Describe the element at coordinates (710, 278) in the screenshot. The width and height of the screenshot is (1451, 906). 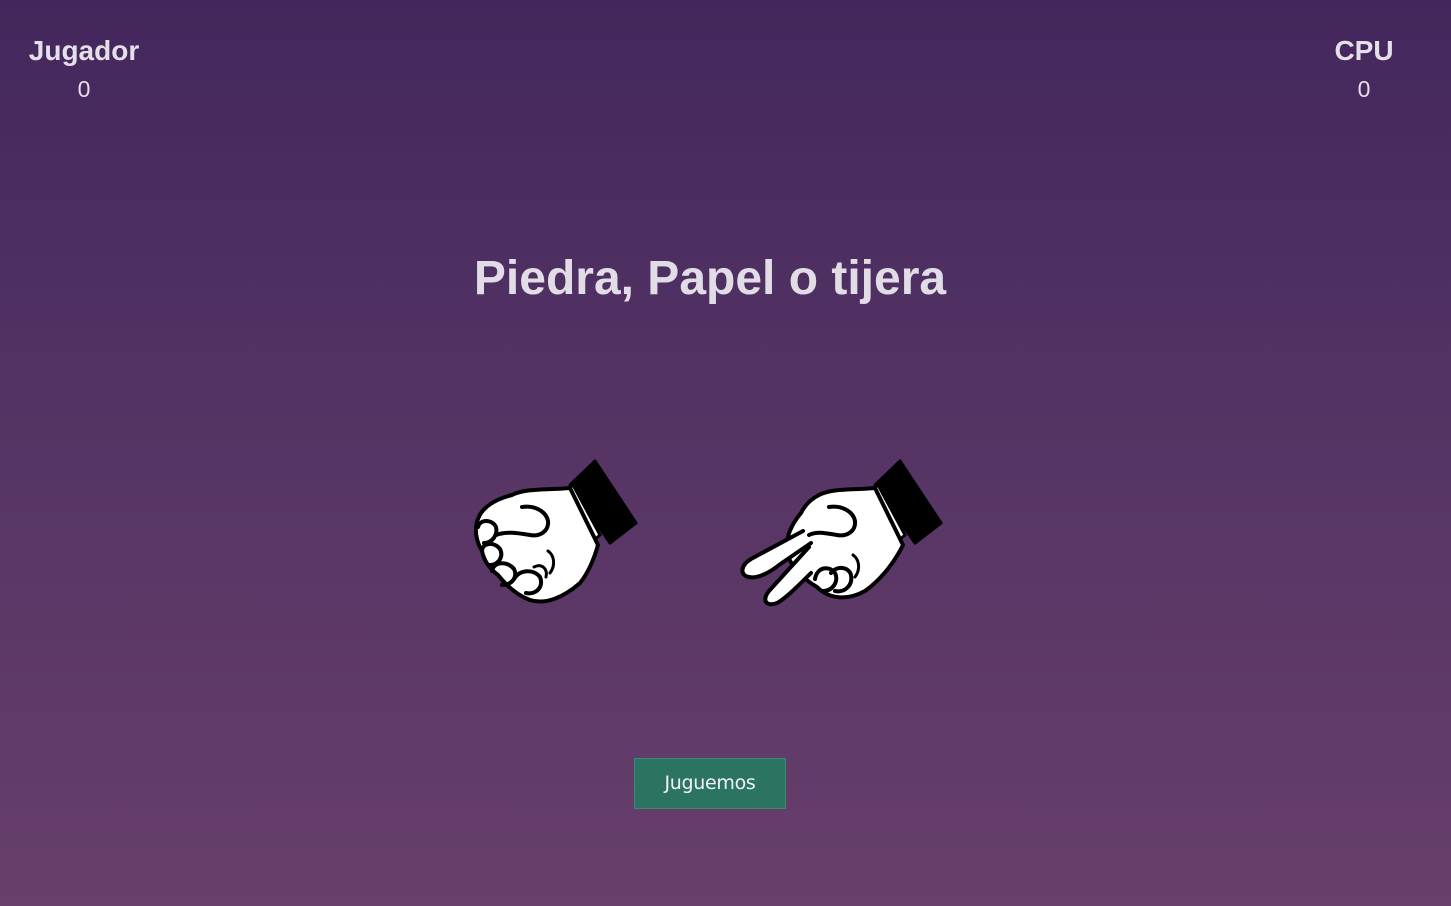
I see `game-title: Piedra, Papel o tijera` at that location.